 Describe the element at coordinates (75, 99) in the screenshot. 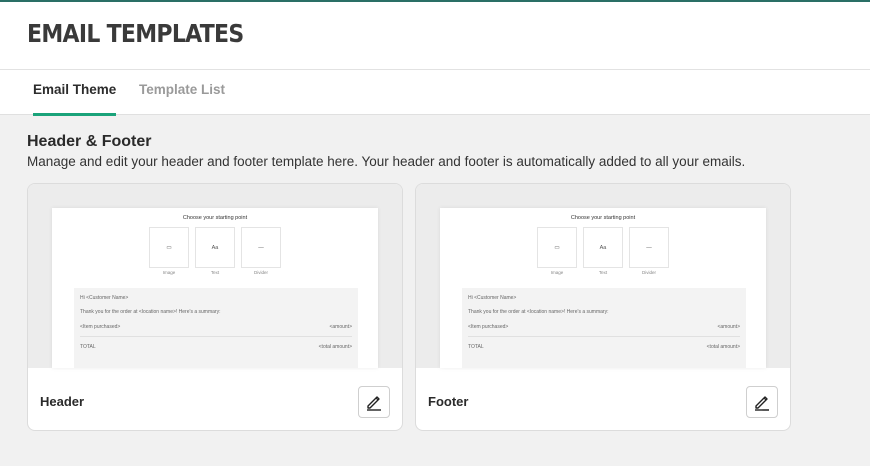

I see `tab-email-theme: Email Theme` at that location.